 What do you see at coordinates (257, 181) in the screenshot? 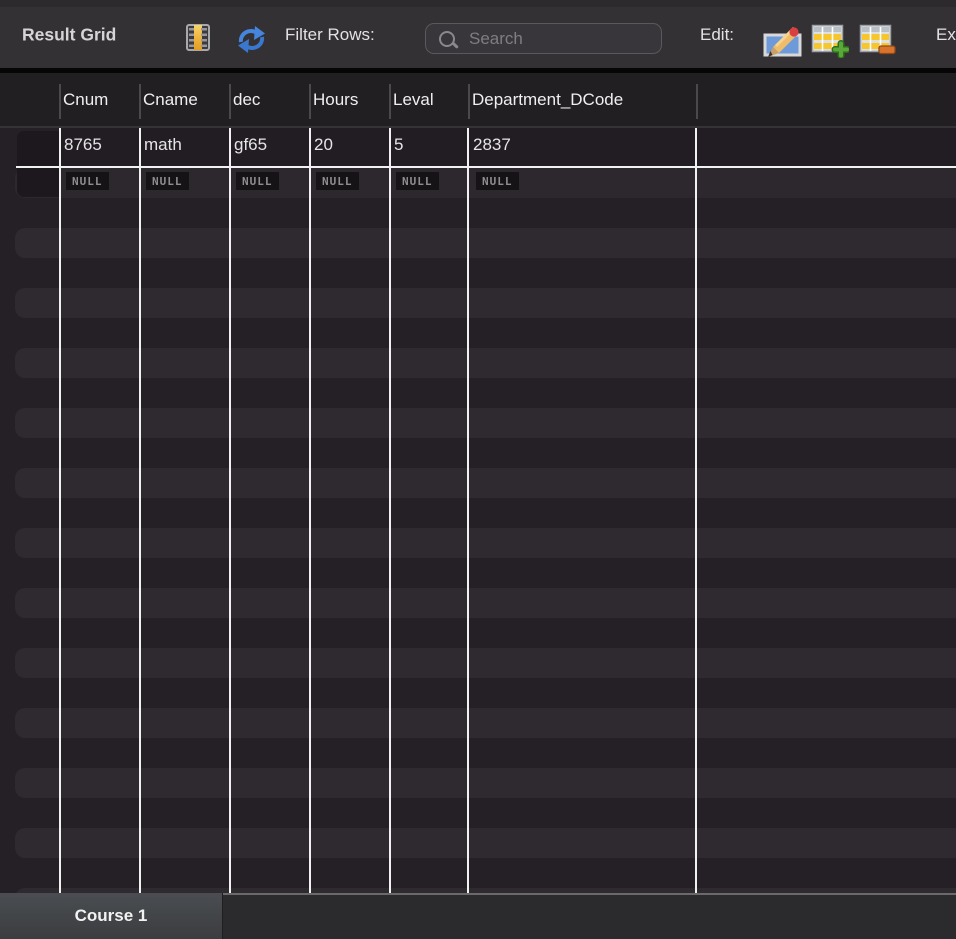
I see `null-badge-dec: NULL` at bounding box center [257, 181].